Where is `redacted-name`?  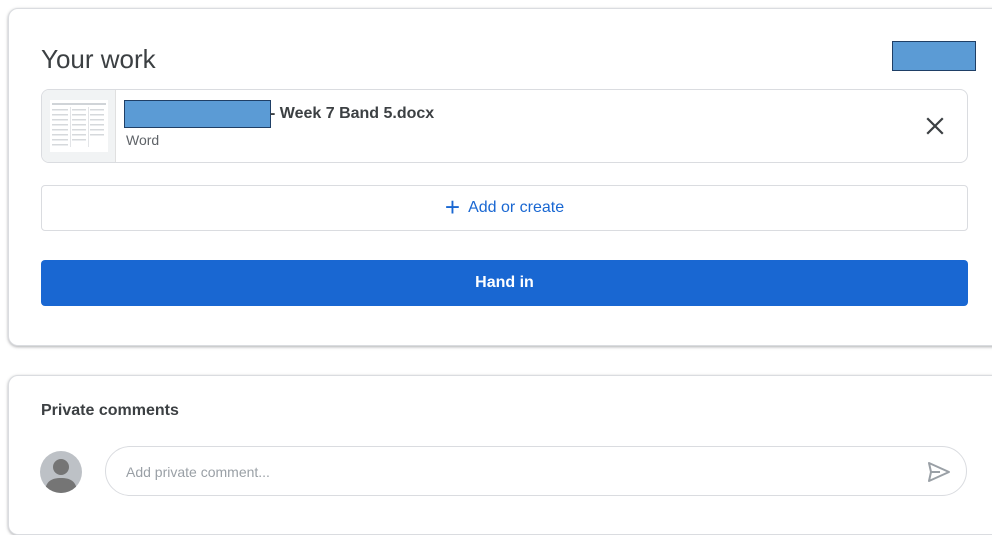
redacted-name is located at coordinates (197, 114).